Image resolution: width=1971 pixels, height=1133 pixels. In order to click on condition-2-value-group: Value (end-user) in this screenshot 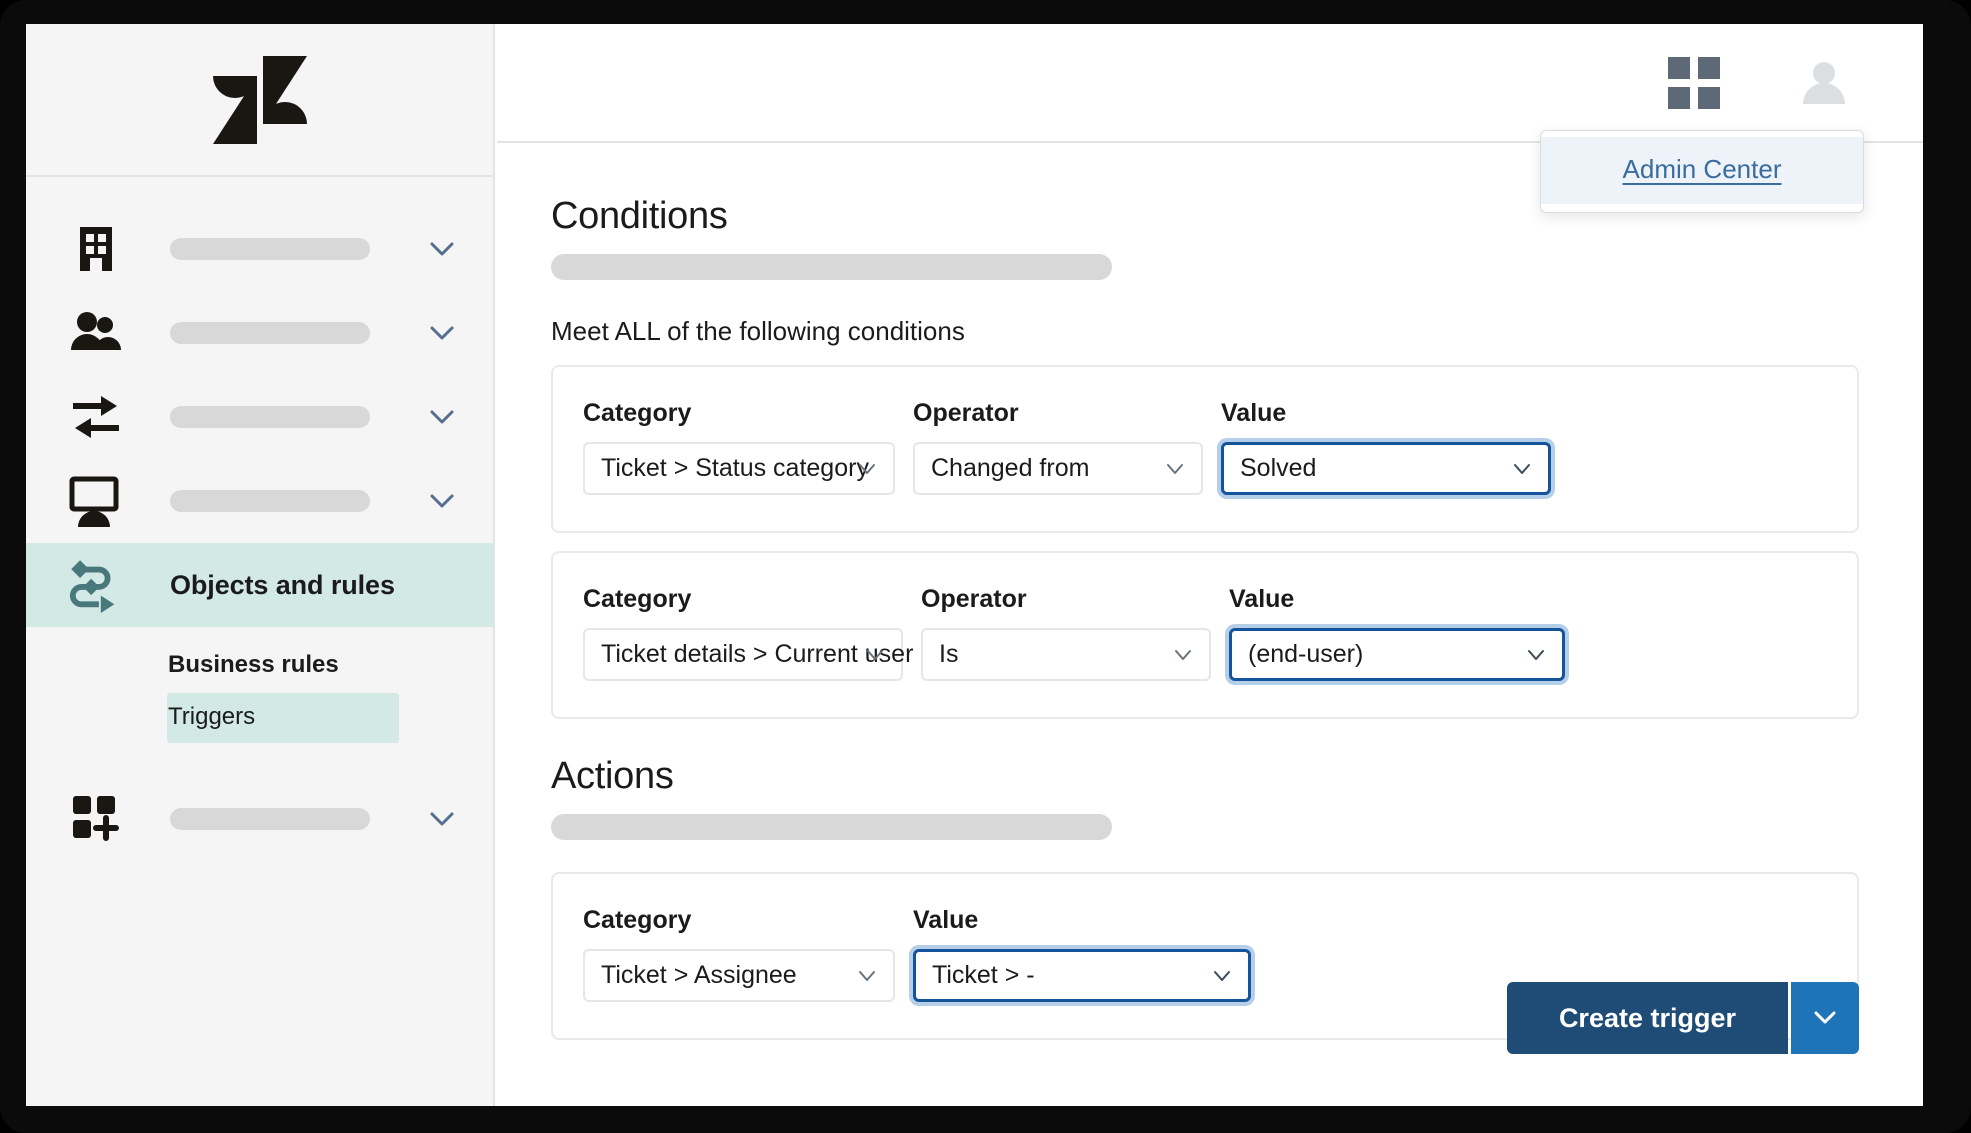, I will do `click(1397, 633)`.